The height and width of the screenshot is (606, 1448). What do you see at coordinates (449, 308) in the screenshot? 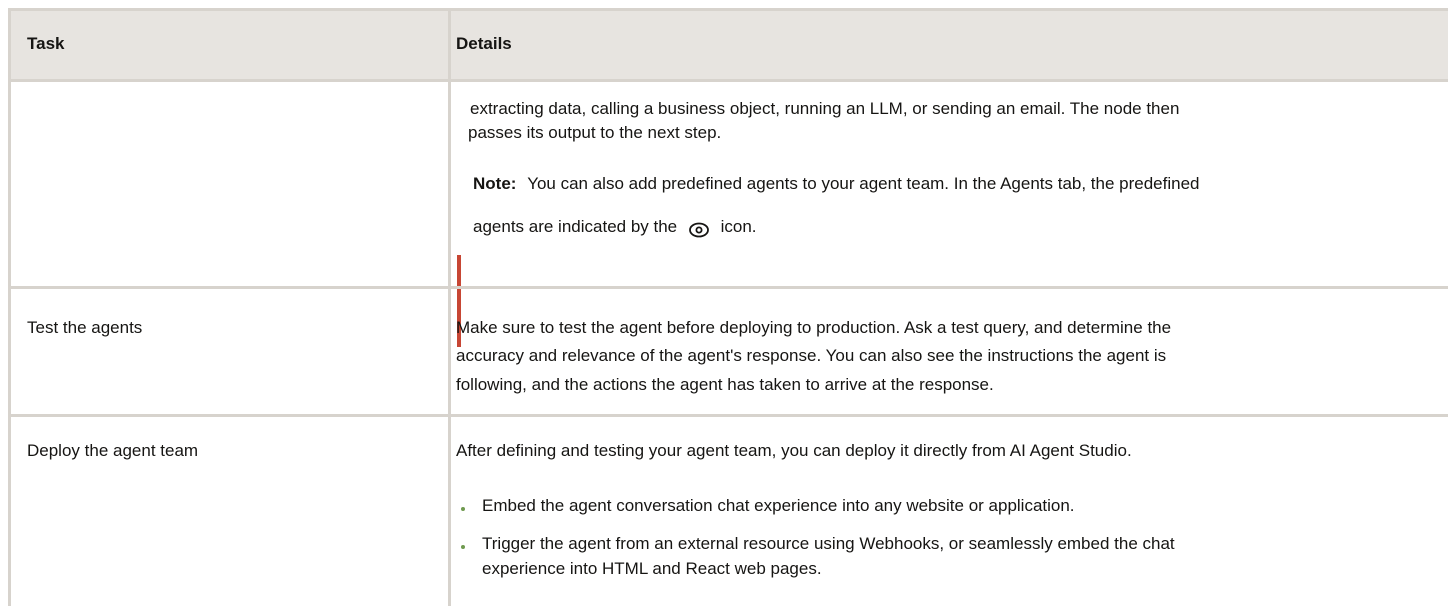
I see `column-divider` at bounding box center [449, 308].